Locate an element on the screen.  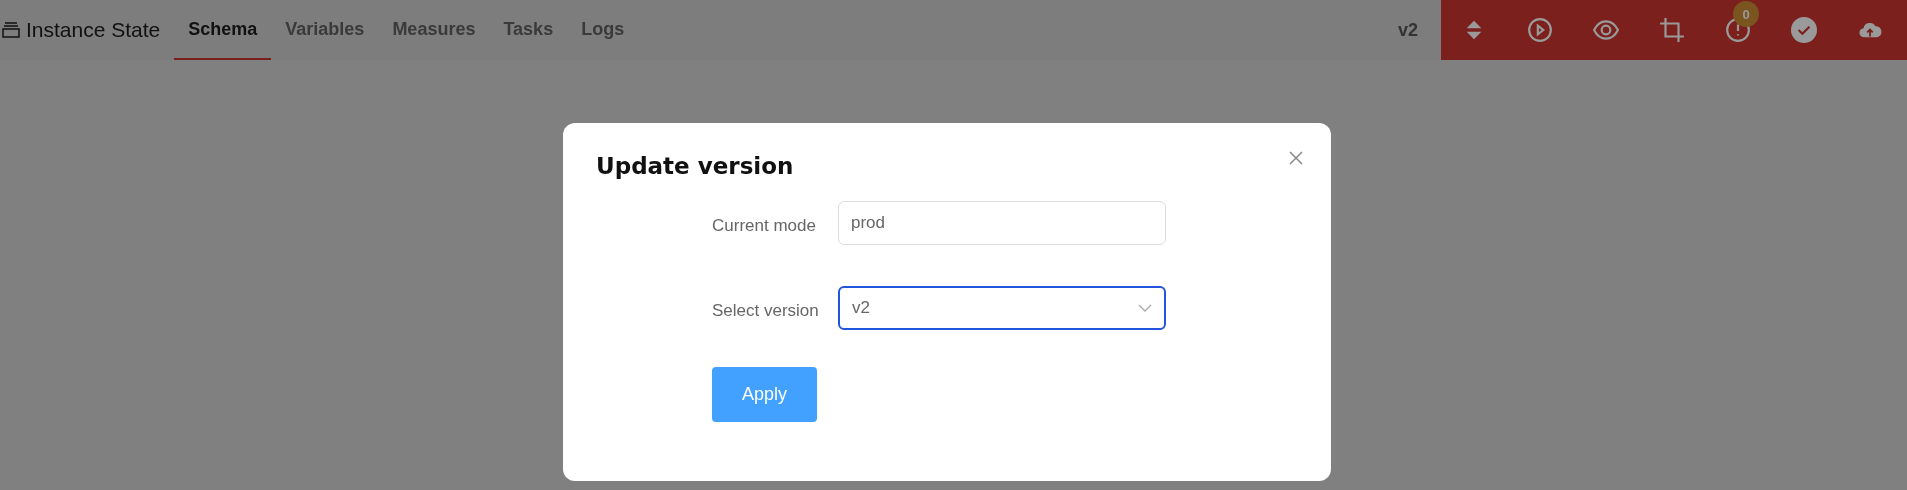
field-label: Current mode is located at coordinates (764, 225).